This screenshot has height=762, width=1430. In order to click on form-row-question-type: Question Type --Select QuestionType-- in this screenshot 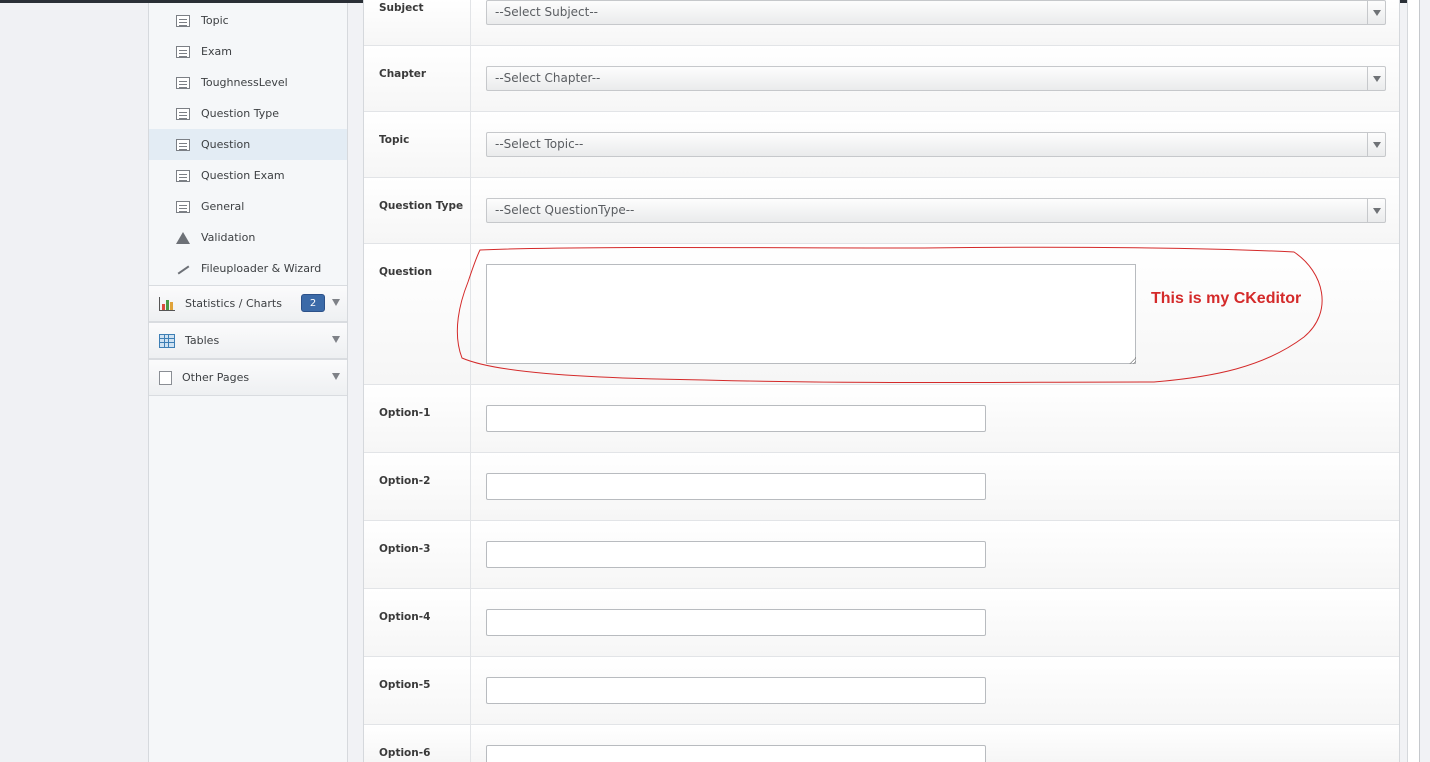, I will do `click(881, 211)`.